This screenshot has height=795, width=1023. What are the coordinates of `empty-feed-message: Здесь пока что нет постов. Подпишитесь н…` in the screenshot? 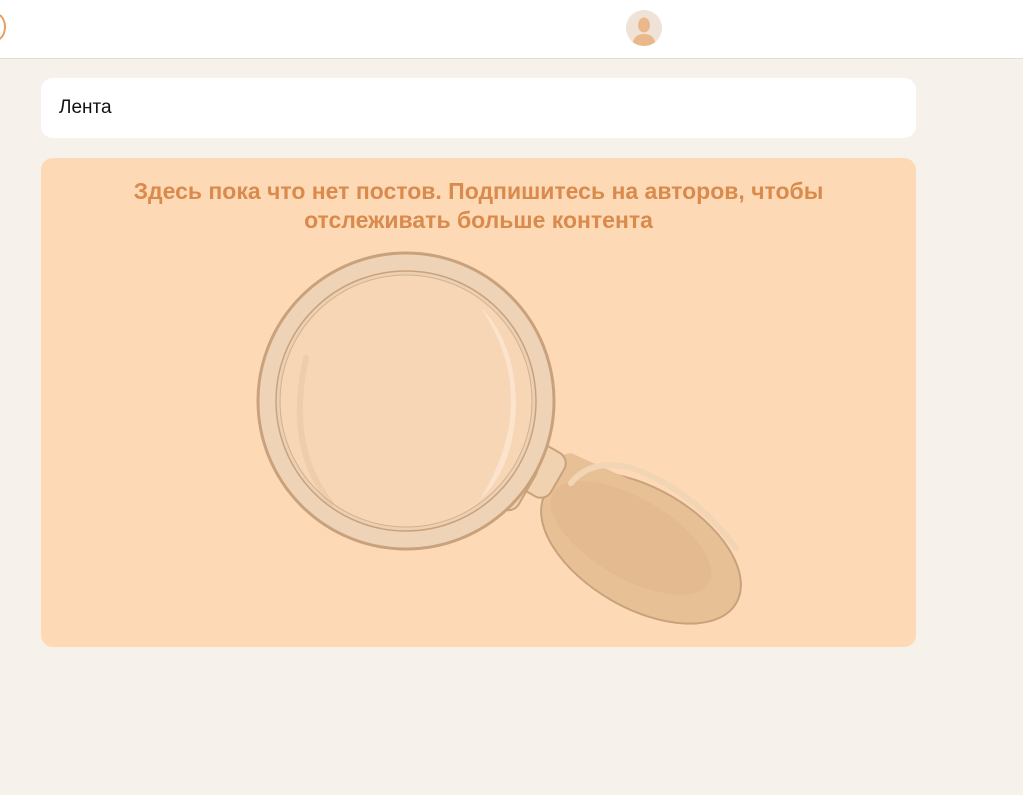 It's located at (478, 205).